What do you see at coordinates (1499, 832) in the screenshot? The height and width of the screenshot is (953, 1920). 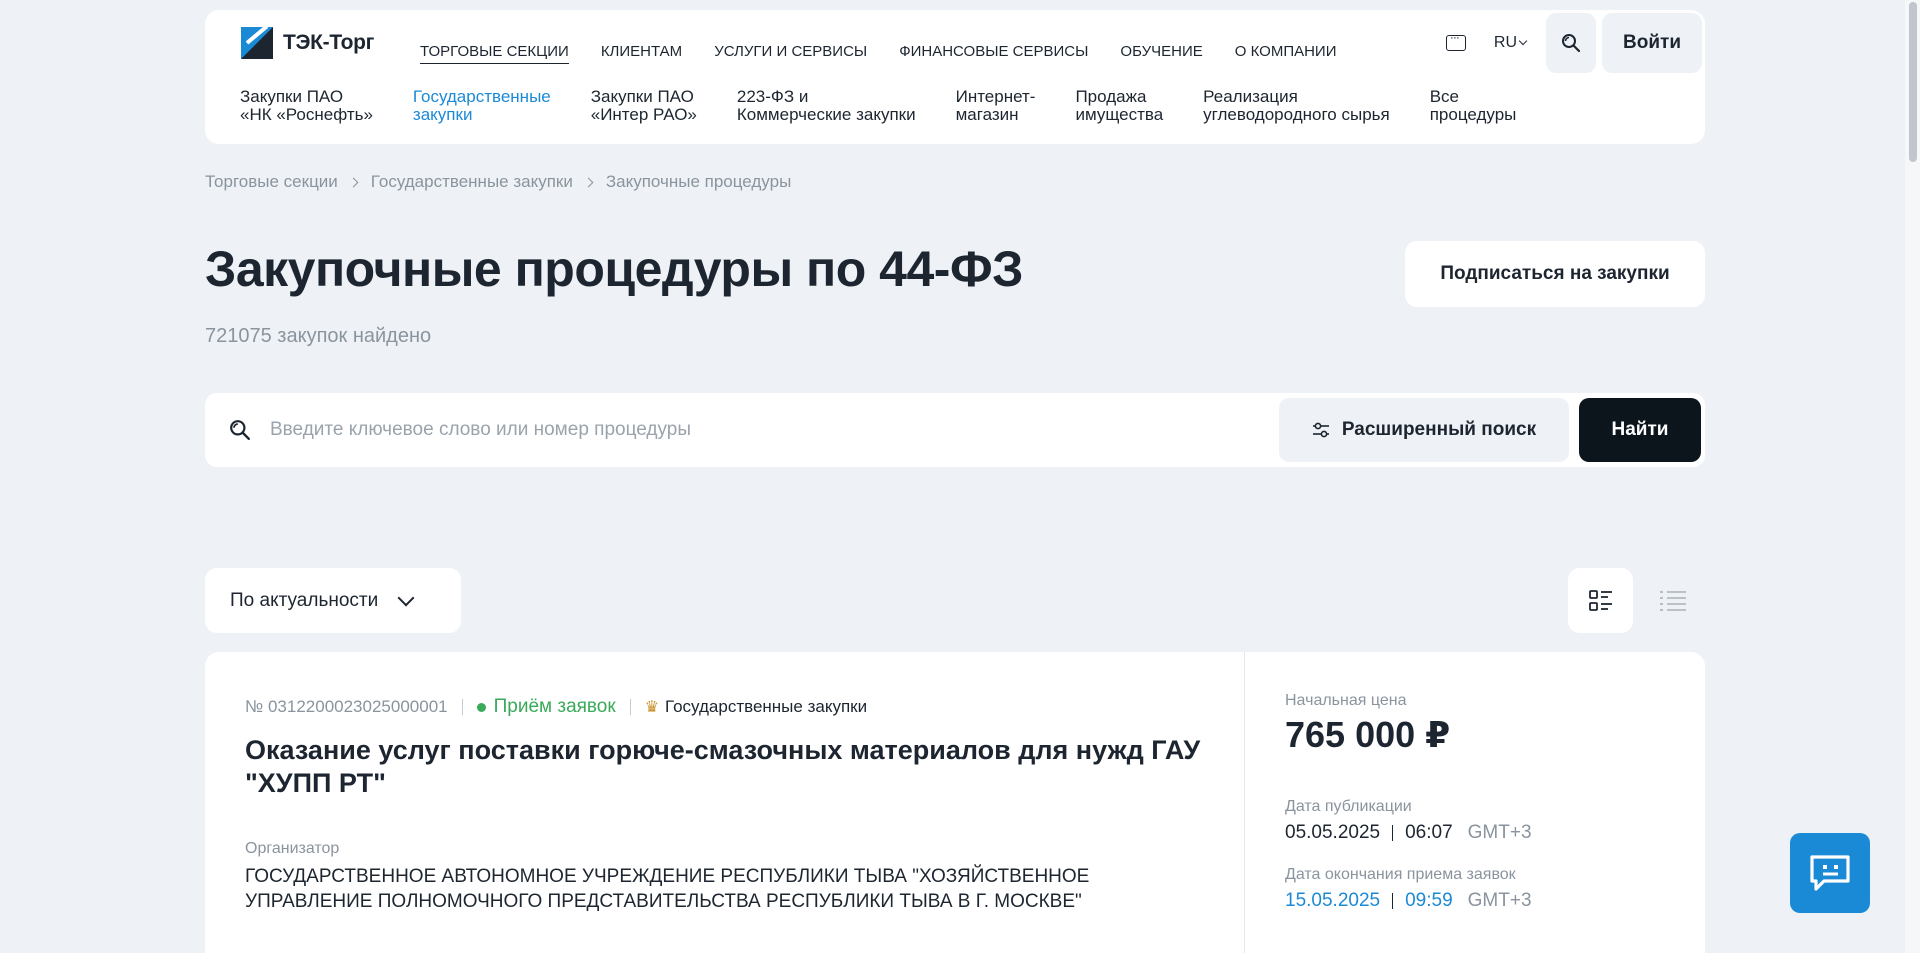 I see `pub-timezone: GMT+3` at bounding box center [1499, 832].